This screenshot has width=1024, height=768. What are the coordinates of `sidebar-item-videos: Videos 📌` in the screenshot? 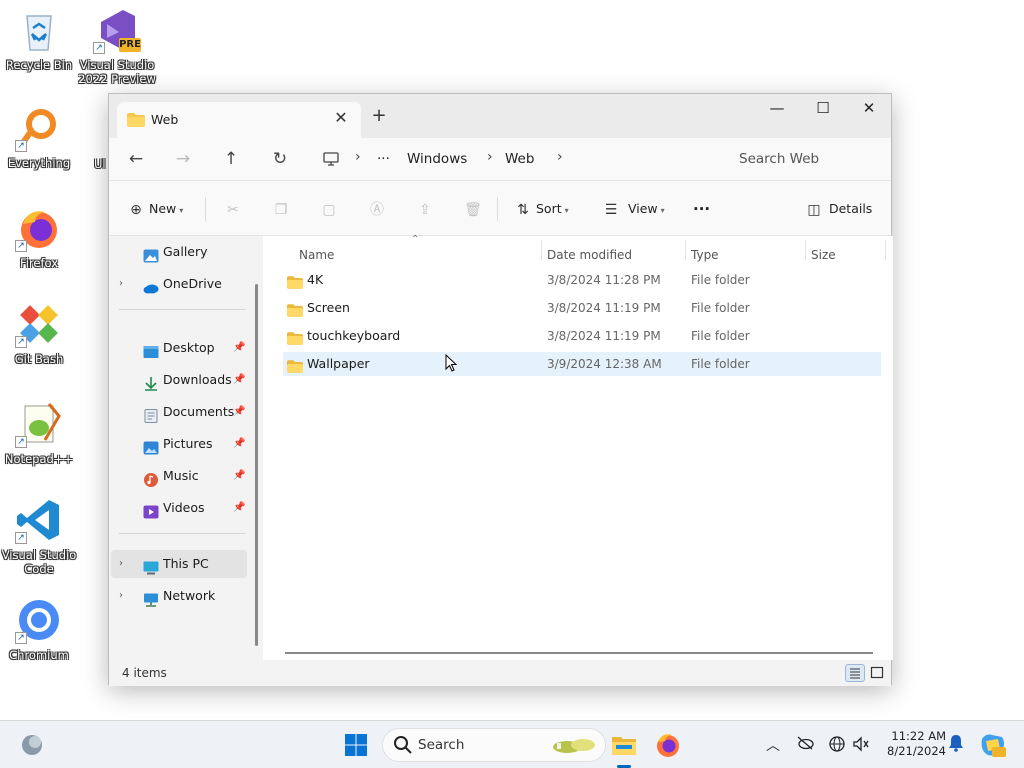 It's located at (179, 508).